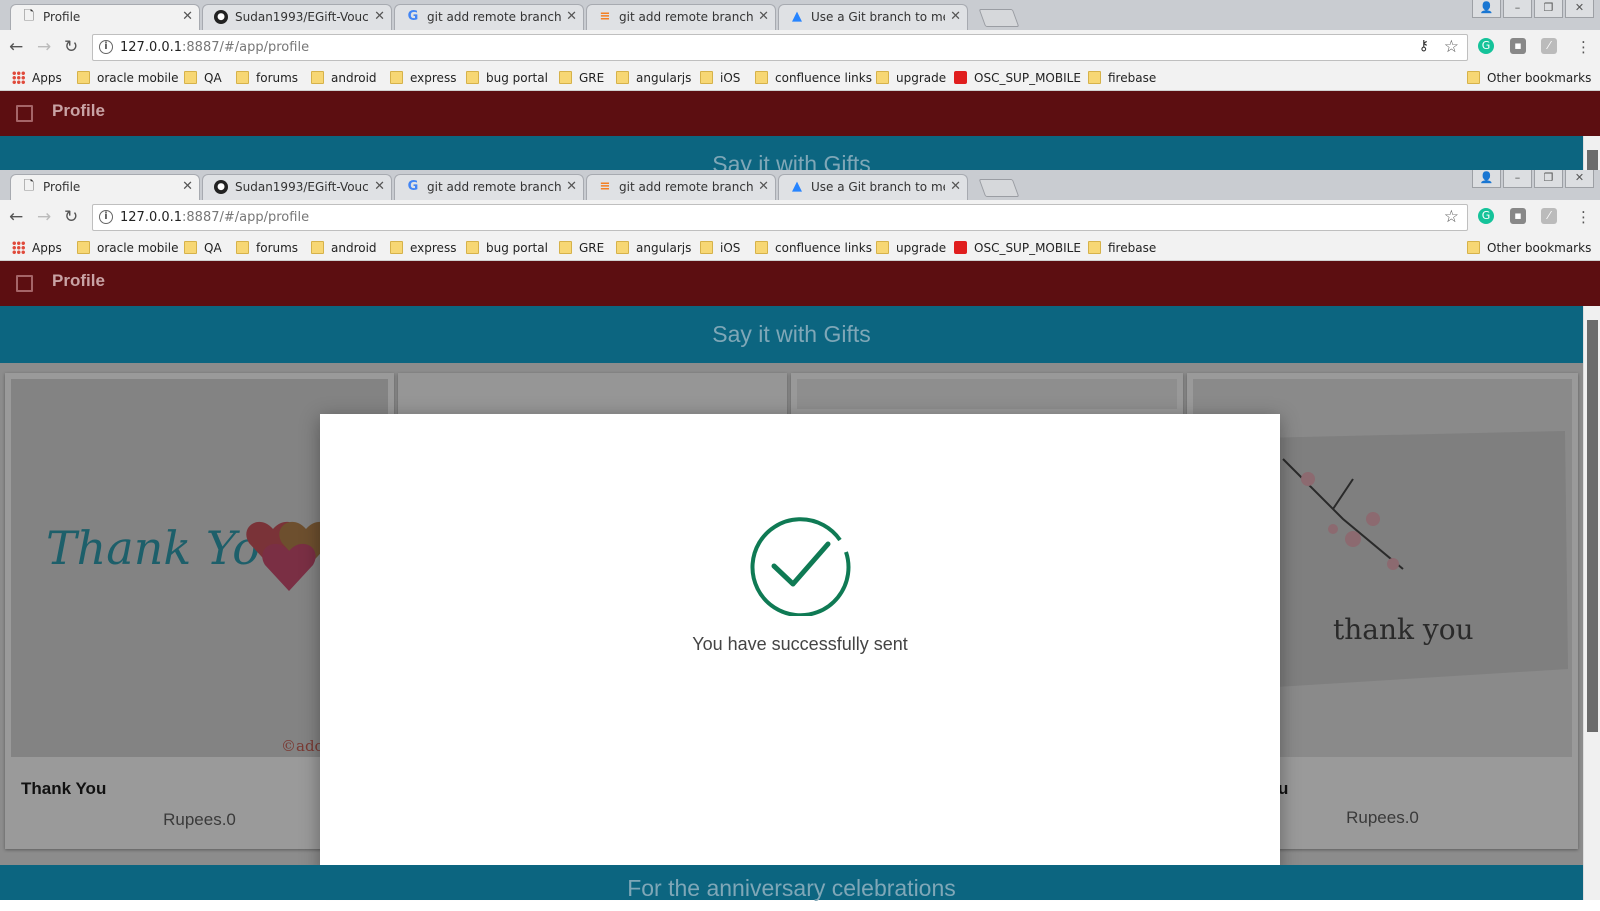 This screenshot has height=911, width=1600. Describe the element at coordinates (780, 217) in the screenshot. I see `address-bar: i 127.0.0.1:8887/#/app/profile ☆` at that location.